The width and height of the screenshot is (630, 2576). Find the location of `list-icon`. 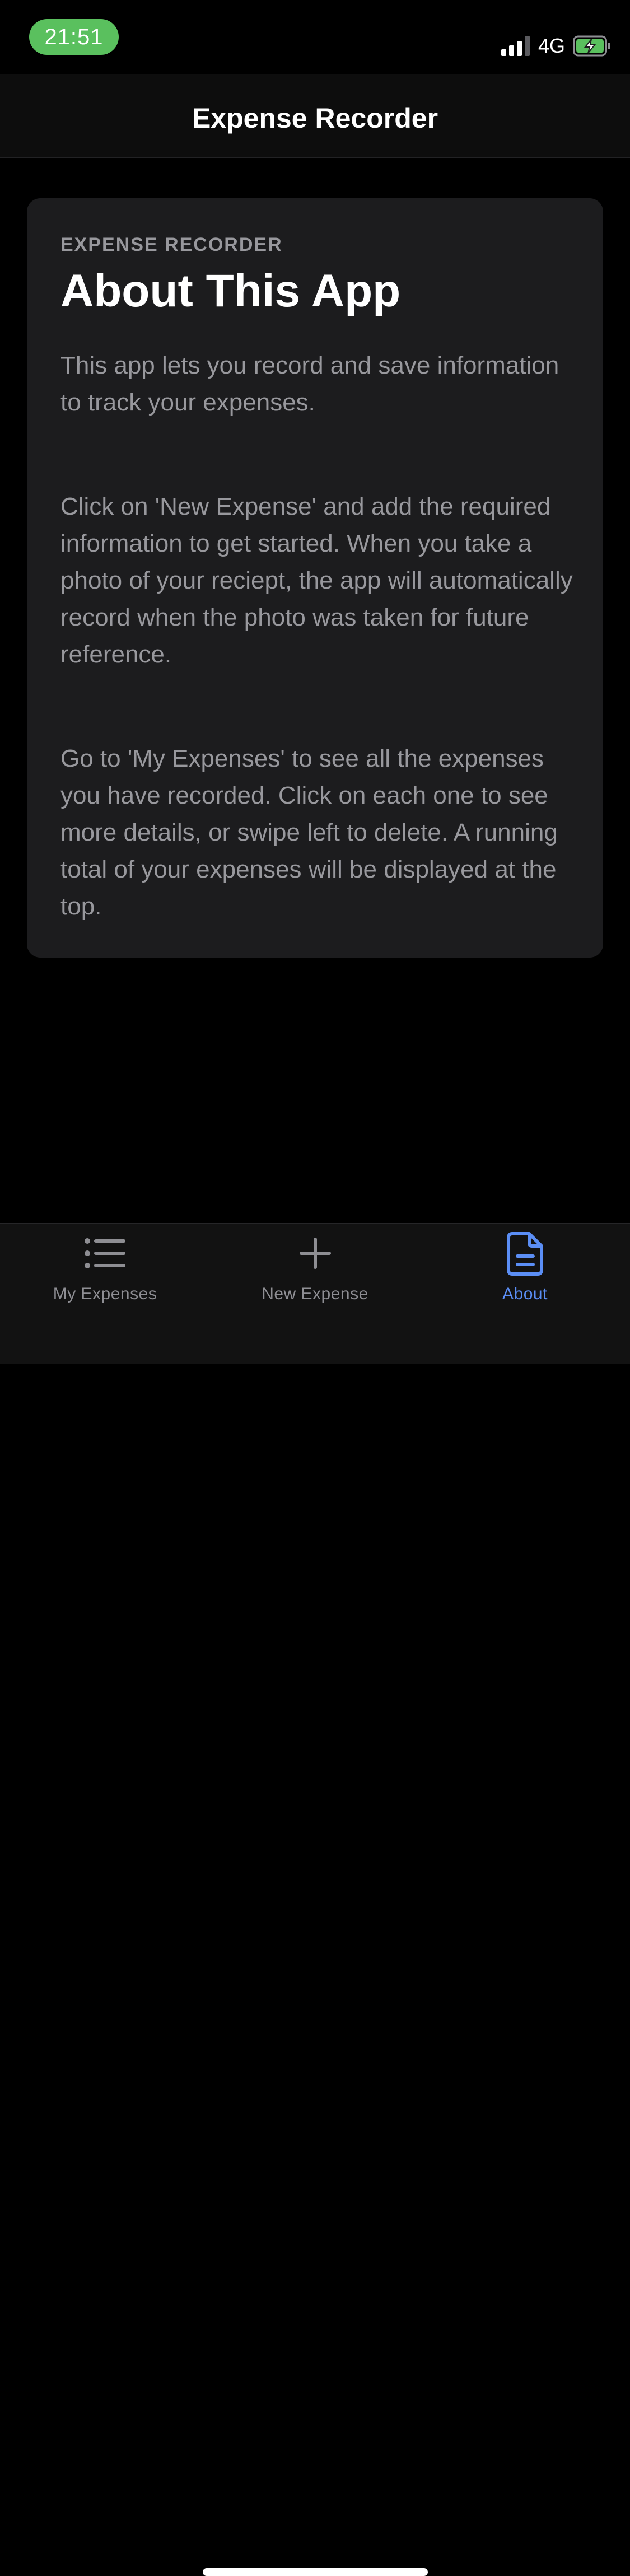

list-icon is located at coordinates (105, 1253).